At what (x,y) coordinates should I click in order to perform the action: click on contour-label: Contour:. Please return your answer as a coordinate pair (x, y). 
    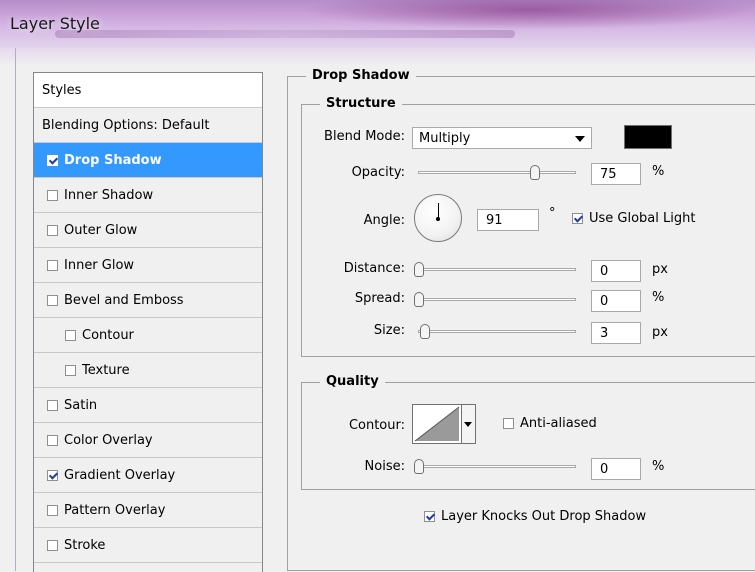
    Looking at the image, I should click on (376, 425).